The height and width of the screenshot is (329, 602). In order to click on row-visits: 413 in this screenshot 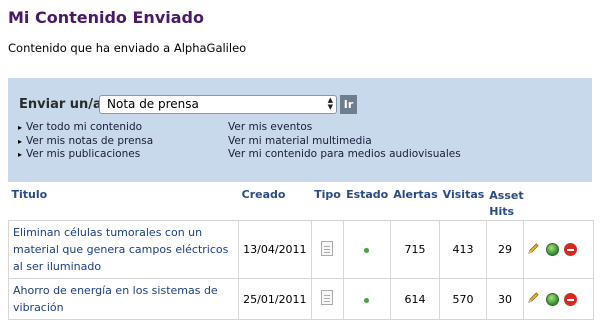, I will do `click(463, 249)`.